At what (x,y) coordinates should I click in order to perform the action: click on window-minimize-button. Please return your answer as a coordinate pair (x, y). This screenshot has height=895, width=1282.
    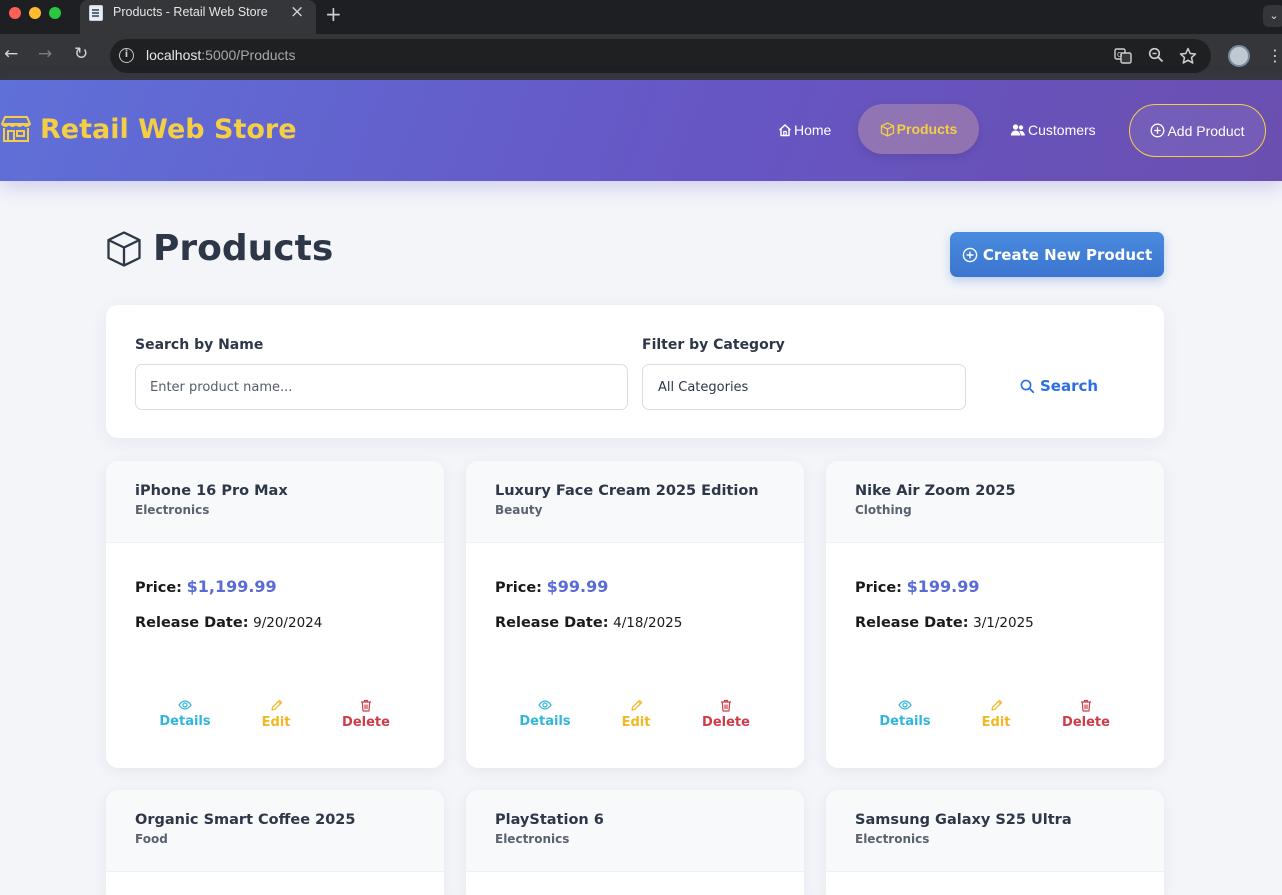
    Looking at the image, I should click on (35, 13).